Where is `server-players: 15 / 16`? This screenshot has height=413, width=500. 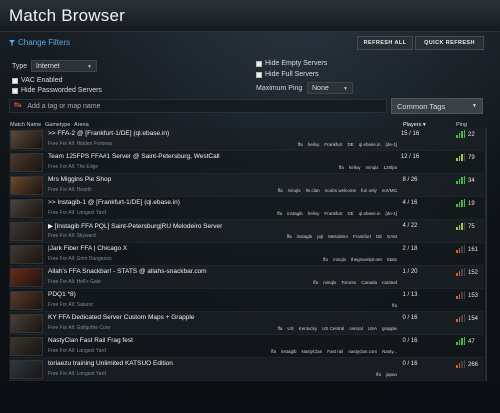 server-players: 15 / 16 is located at coordinates (410, 134).